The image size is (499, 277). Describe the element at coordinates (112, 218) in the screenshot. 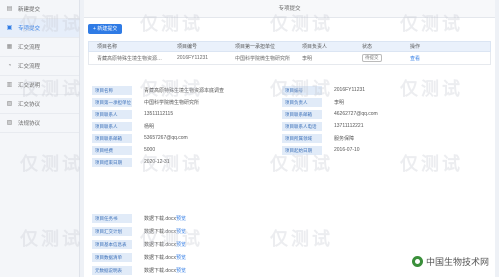

I see `doc-label: 项目任务书` at that location.